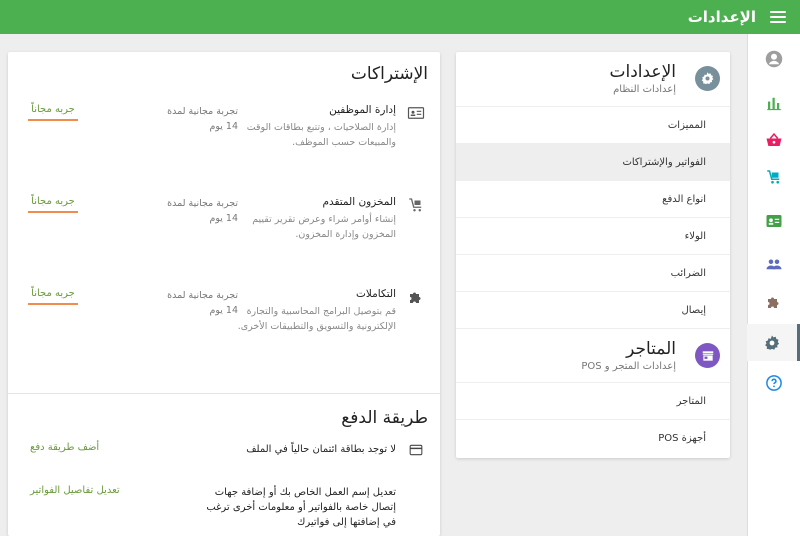  Describe the element at coordinates (593, 235) in the screenshot. I see `nav-item-loyalty: الولاء` at that location.